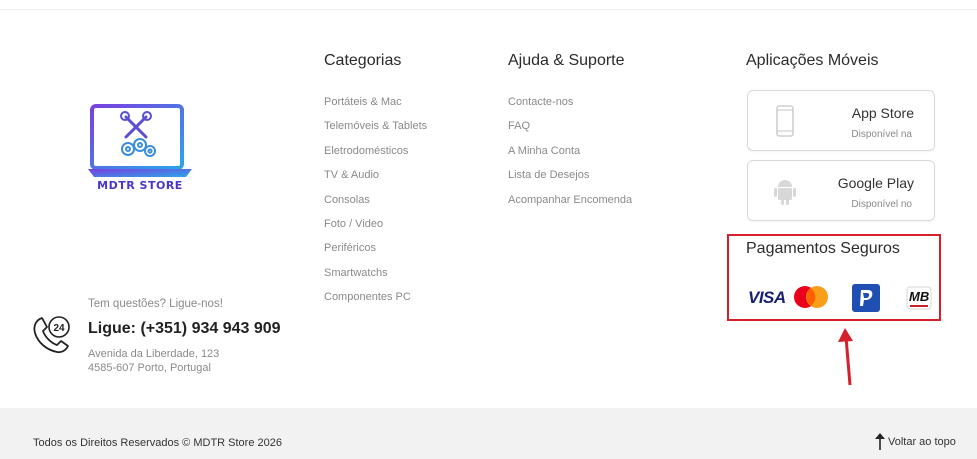 The width and height of the screenshot is (977, 459). What do you see at coordinates (488, 433) in the screenshot?
I see `footer-bottom-bar` at bounding box center [488, 433].